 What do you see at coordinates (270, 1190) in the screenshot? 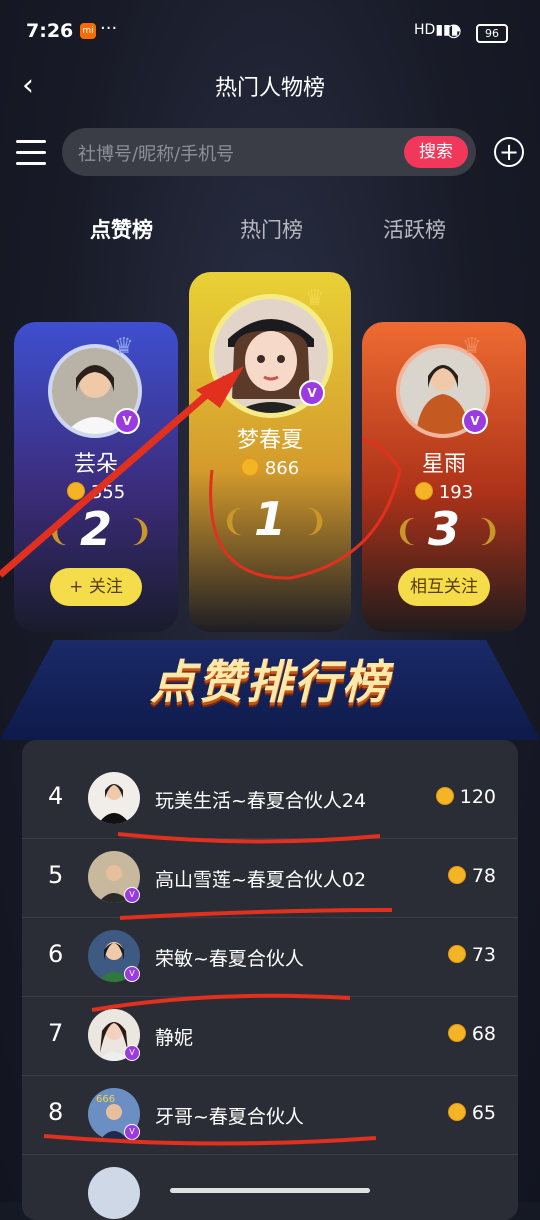
I see `home-indicator` at bounding box center [270, 1190].